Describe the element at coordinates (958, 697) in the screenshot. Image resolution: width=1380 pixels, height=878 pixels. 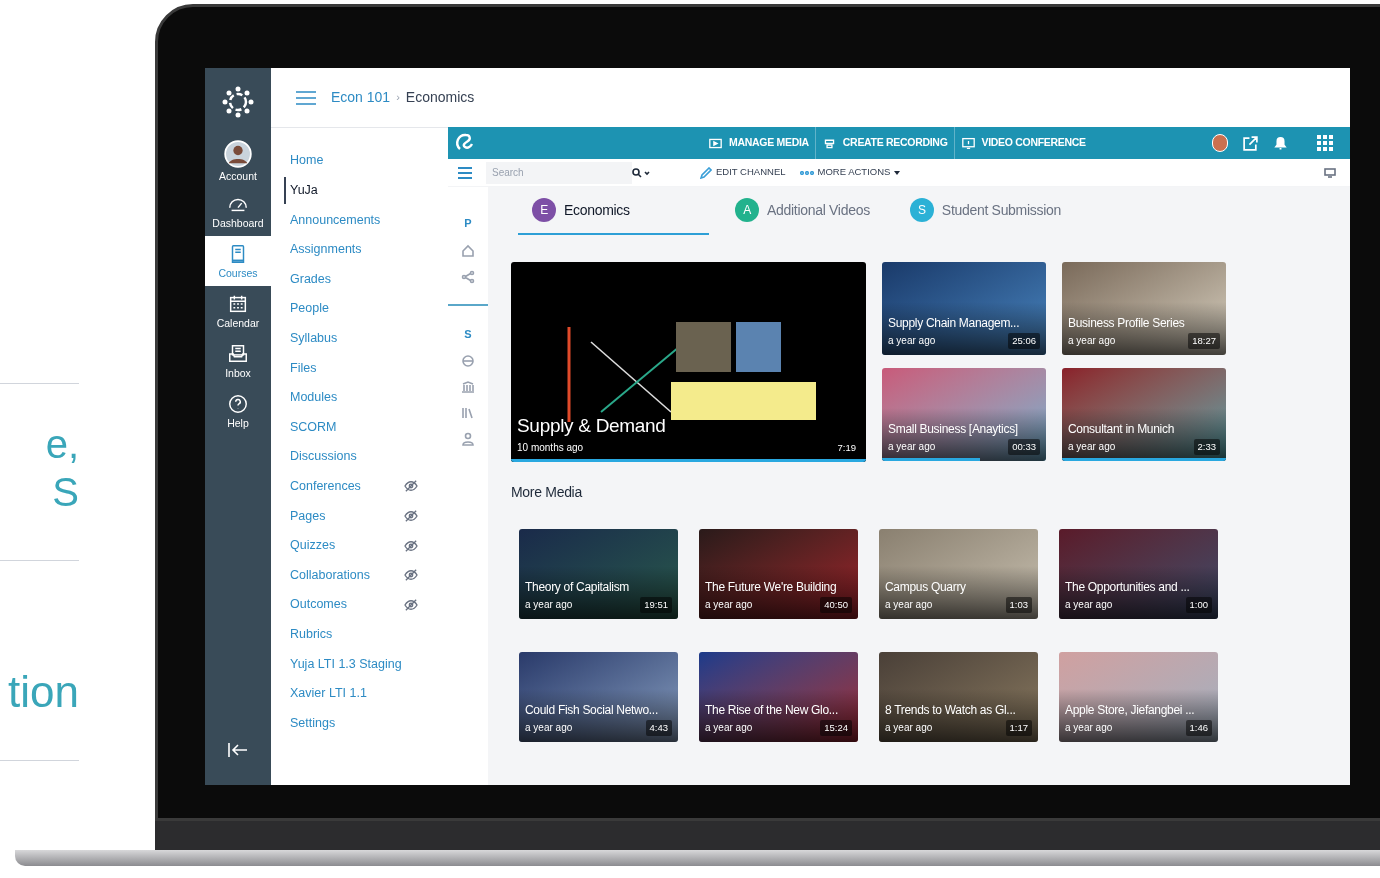
I see `video-thumbnail: 8 Trends to Watch as Gl... a year ago 1:17` at that location.